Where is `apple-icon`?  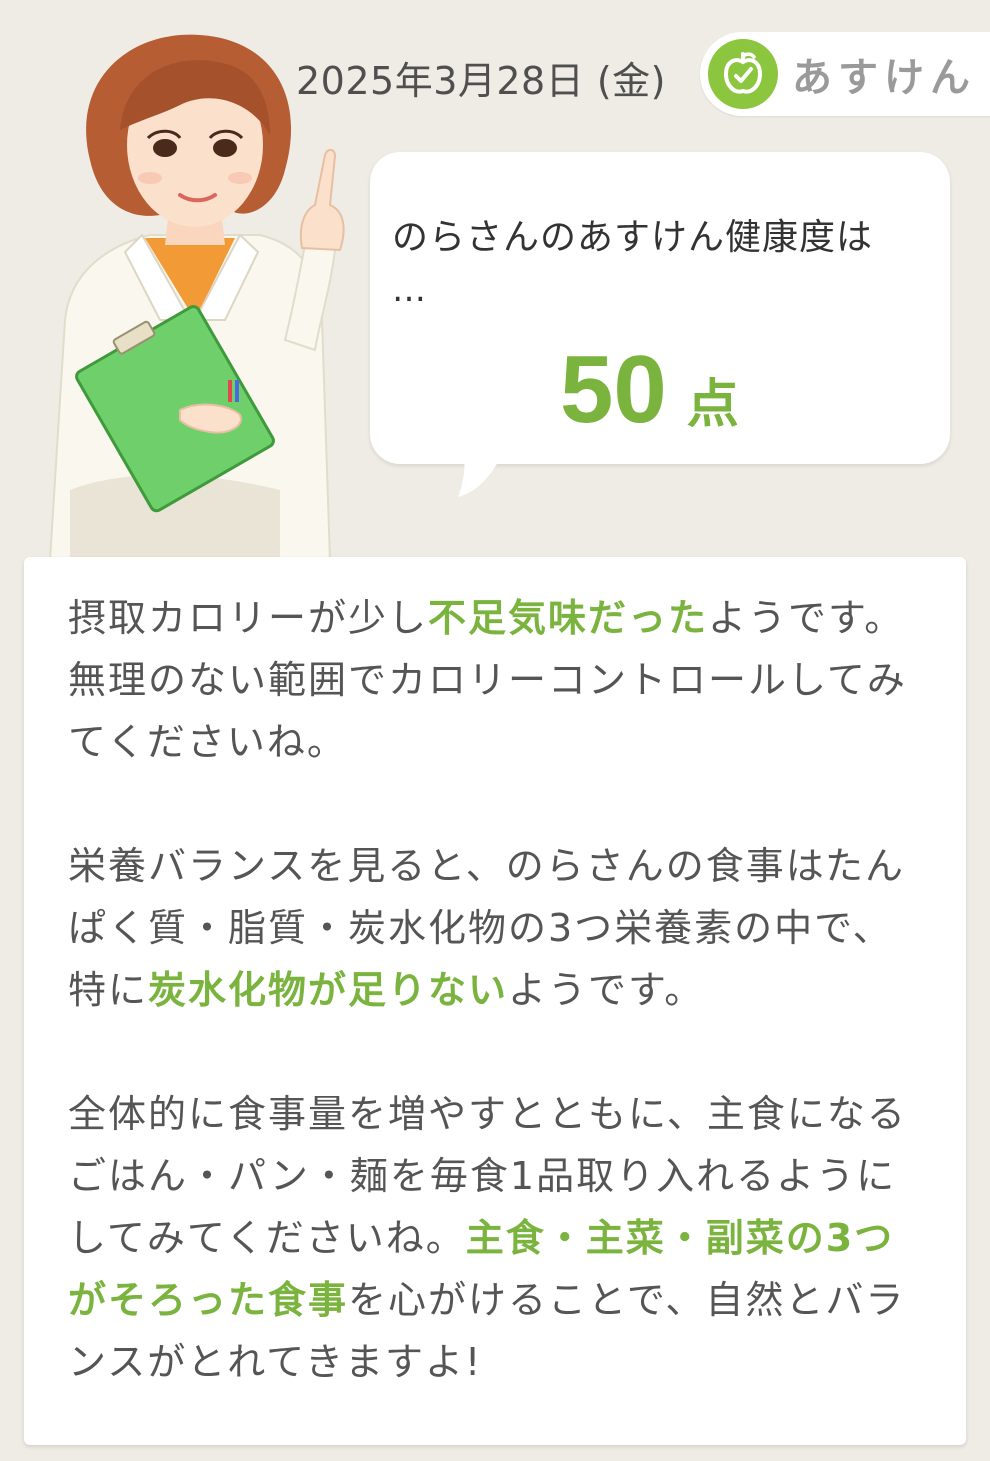 apple-icon is located at coordinates (743, 74).